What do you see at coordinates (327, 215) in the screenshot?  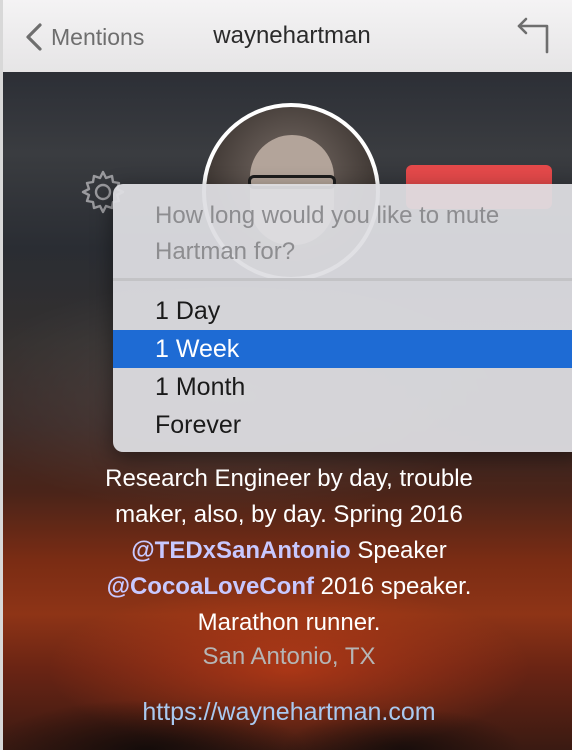 I see `mute-prompt-line1: How long would you like to mute` at bounding box center [327, 215].